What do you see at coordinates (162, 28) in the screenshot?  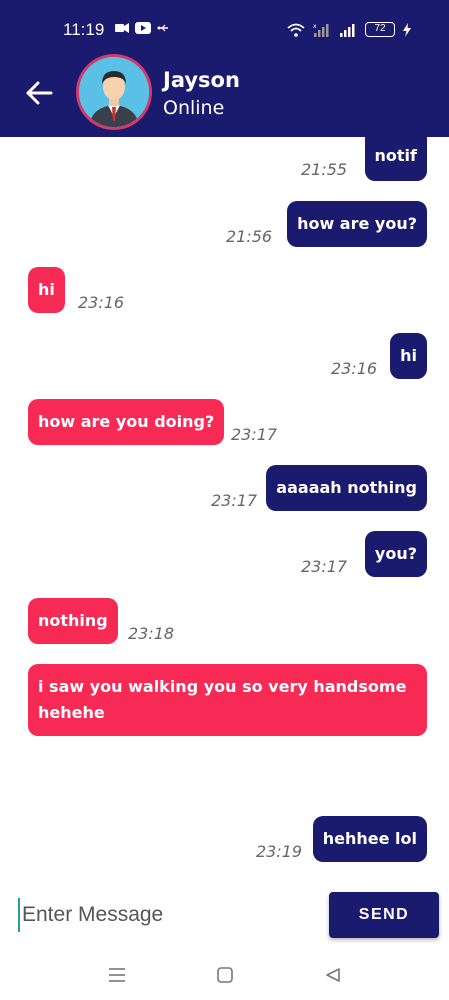 I see `usb-icon` at bounding box center [162, 28].